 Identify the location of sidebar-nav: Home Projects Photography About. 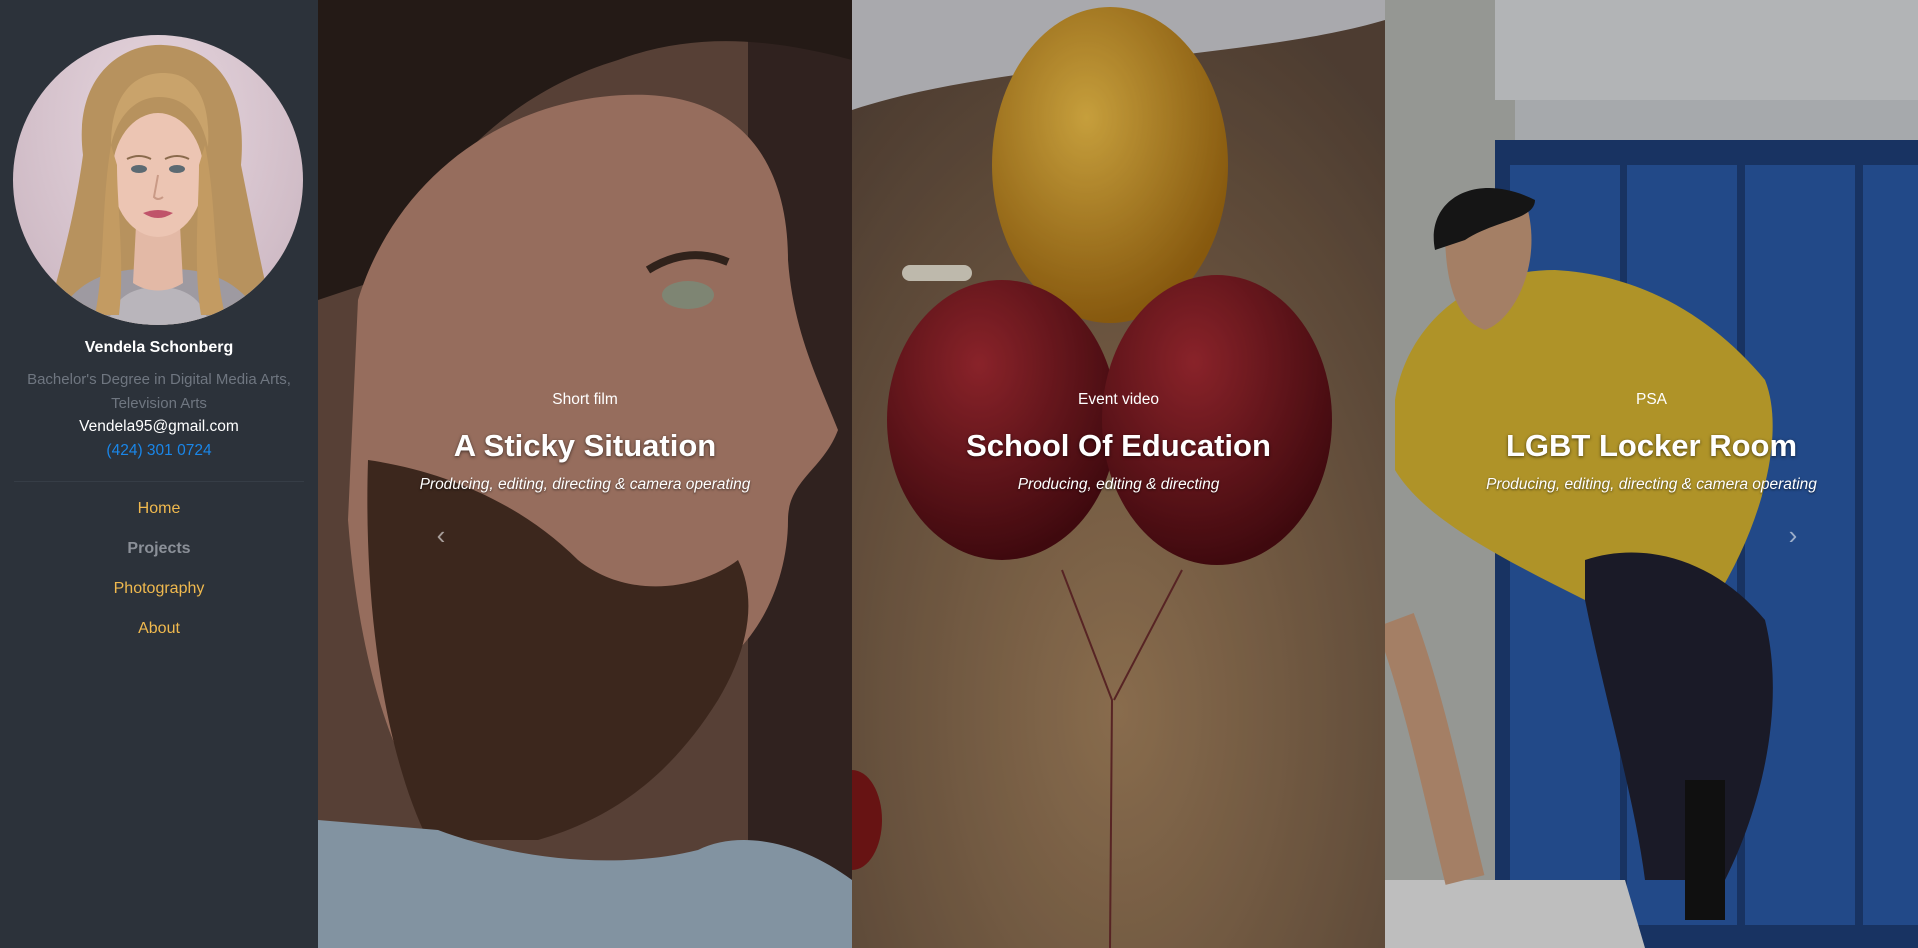
(159, 576).